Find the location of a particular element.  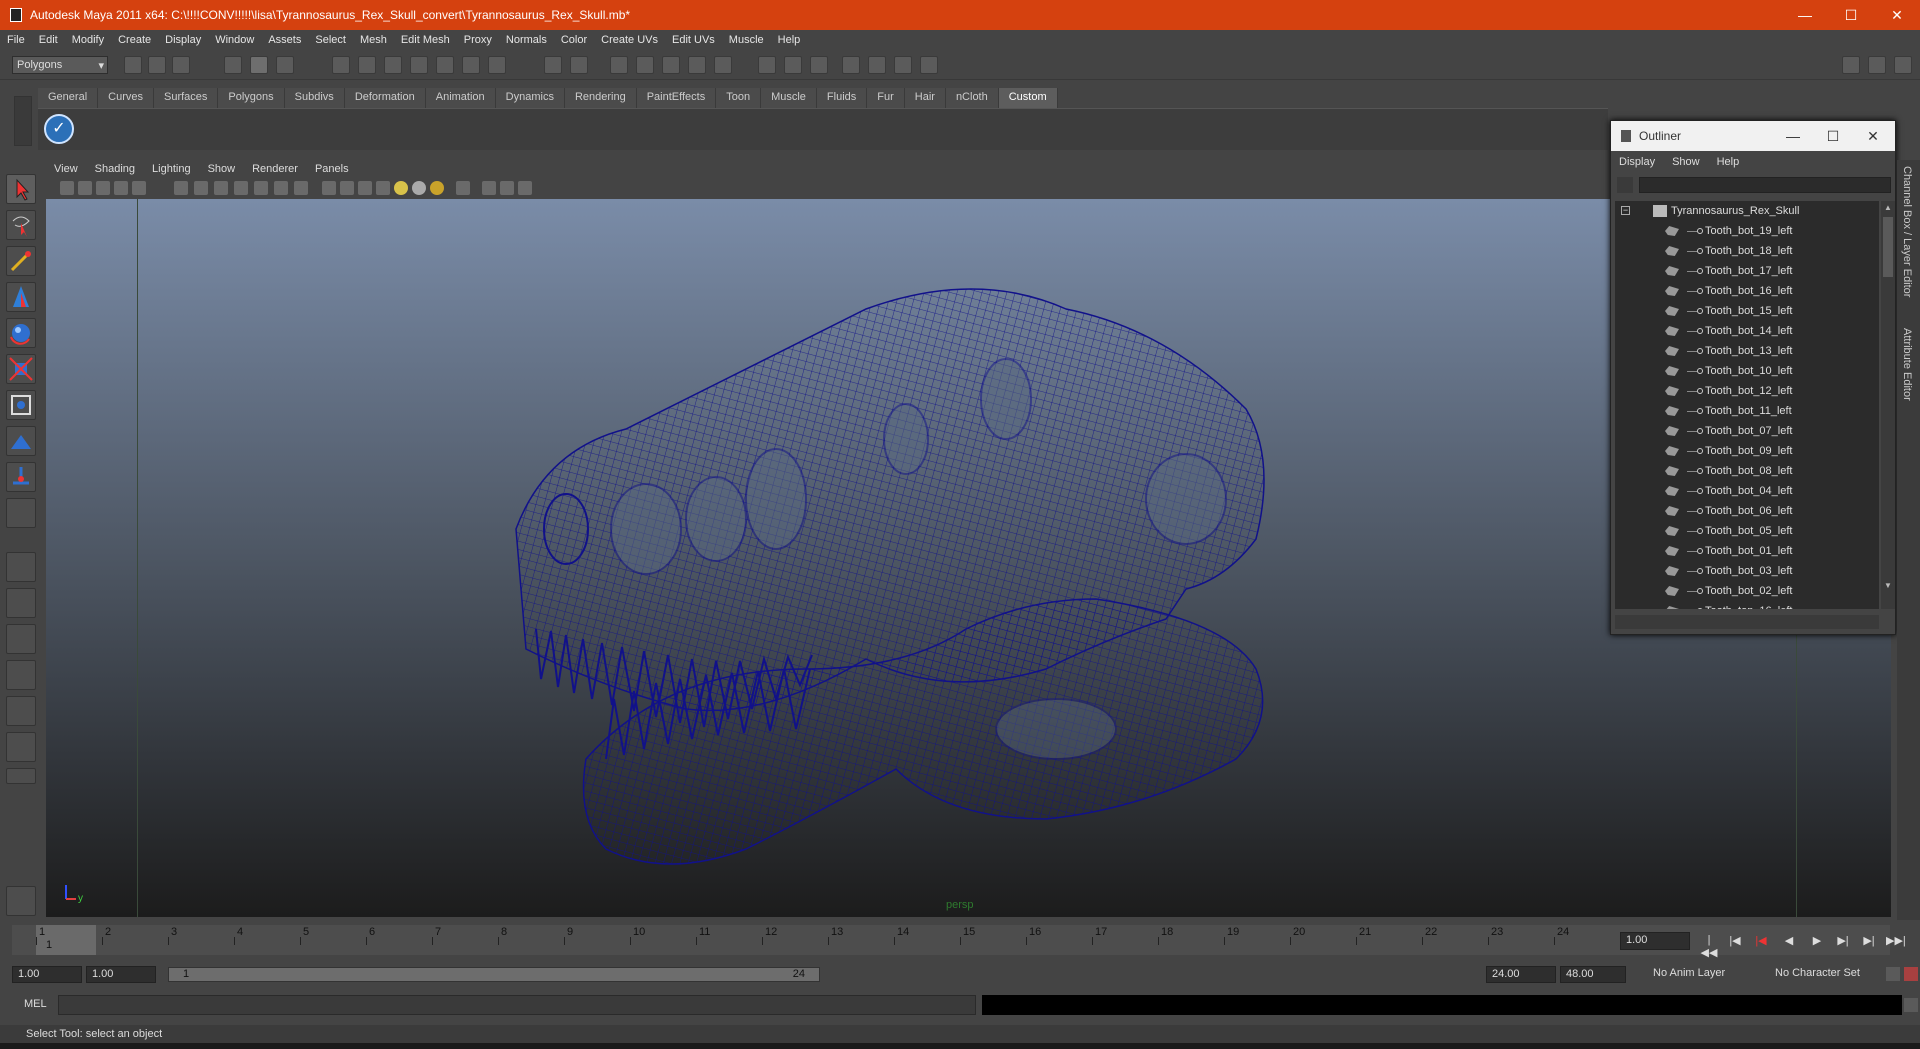

go-to-end-icon: ▶▶| is located at coordinates (1896, 942).